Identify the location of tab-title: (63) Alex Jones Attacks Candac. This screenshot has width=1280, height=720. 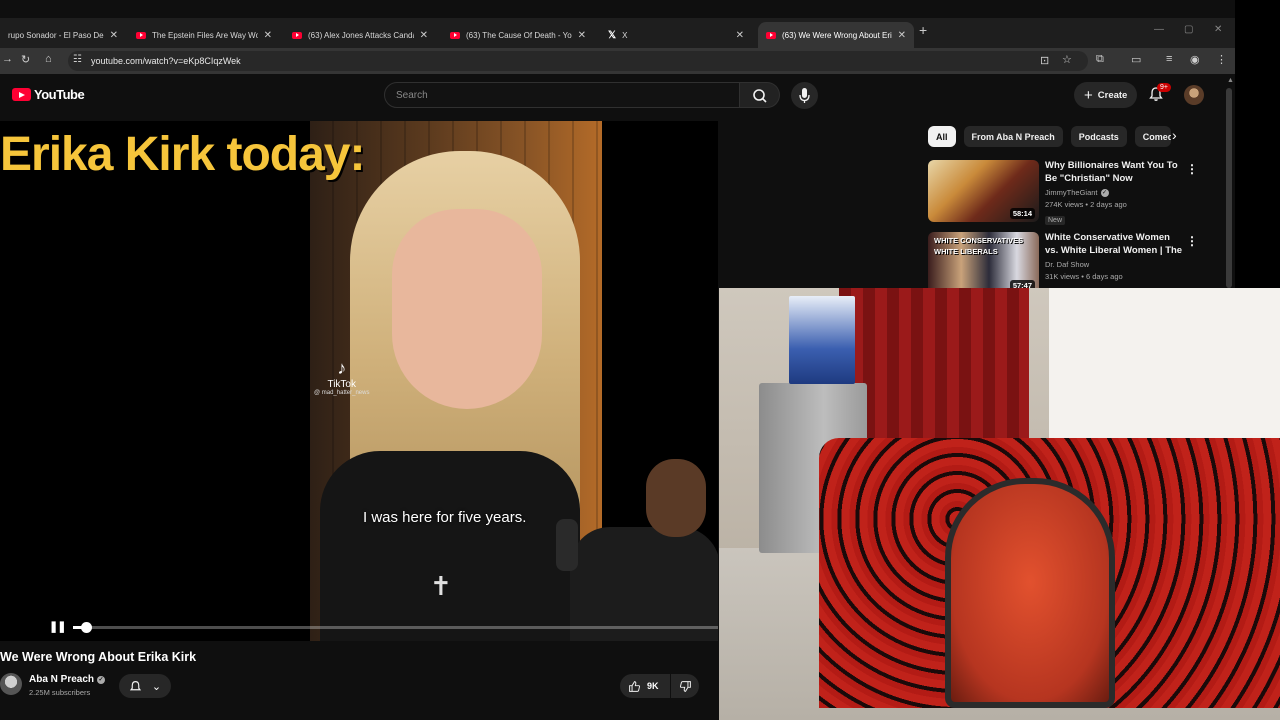
(361, 35).